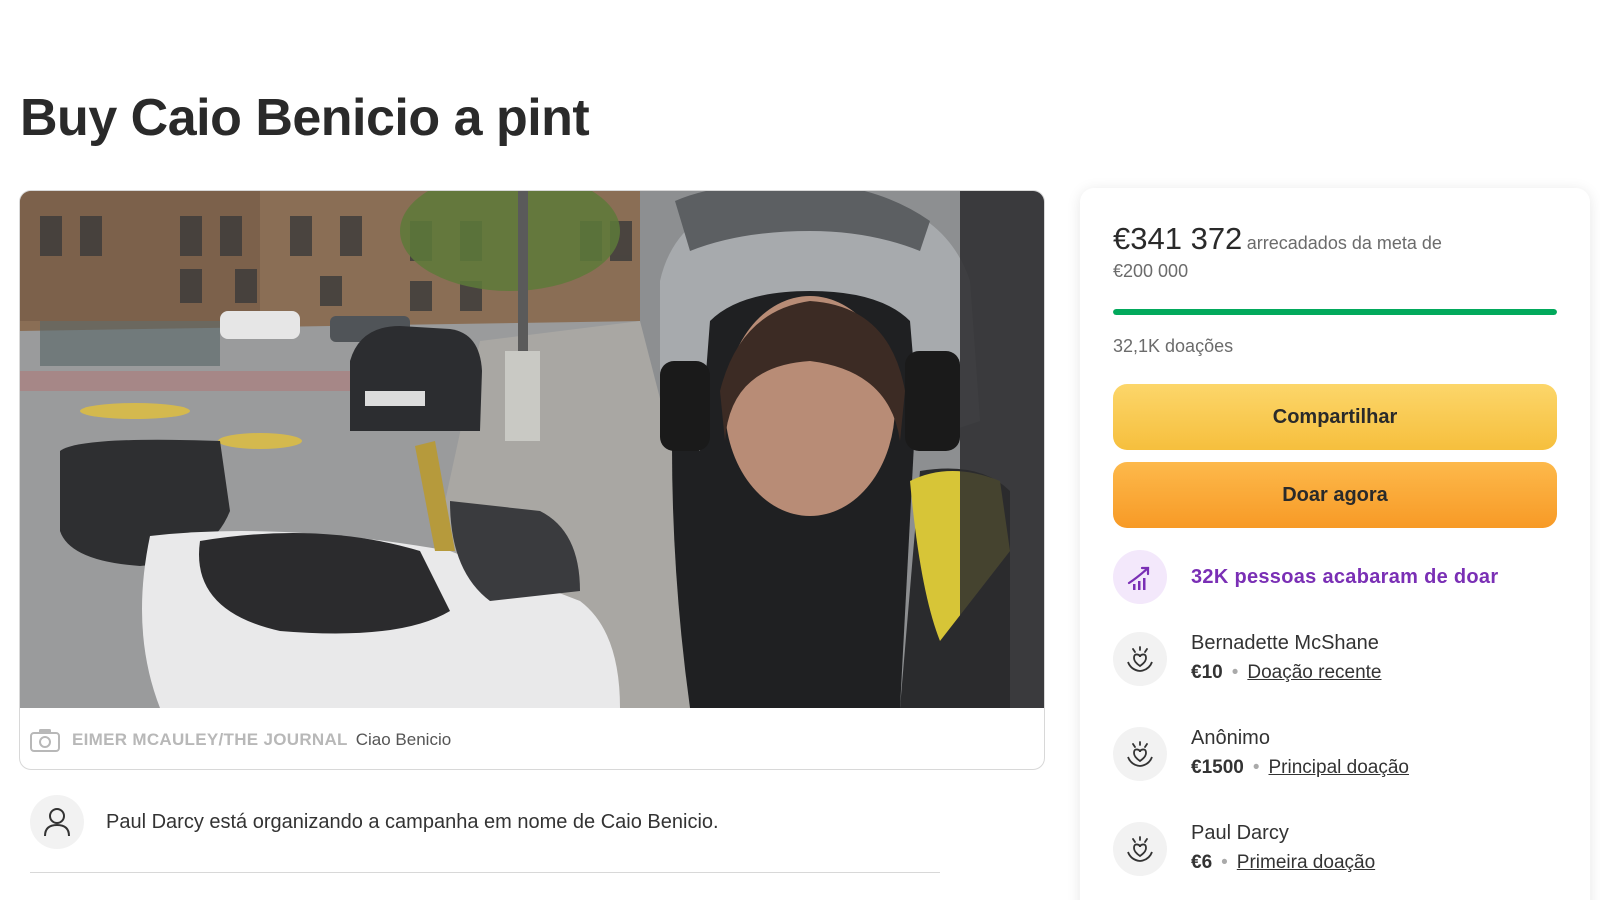 The image size is (1600, 900). Describe the element at coordinates (1335, 495) in the screenshot. I see `donate-now-button: Doar agora` at that location.